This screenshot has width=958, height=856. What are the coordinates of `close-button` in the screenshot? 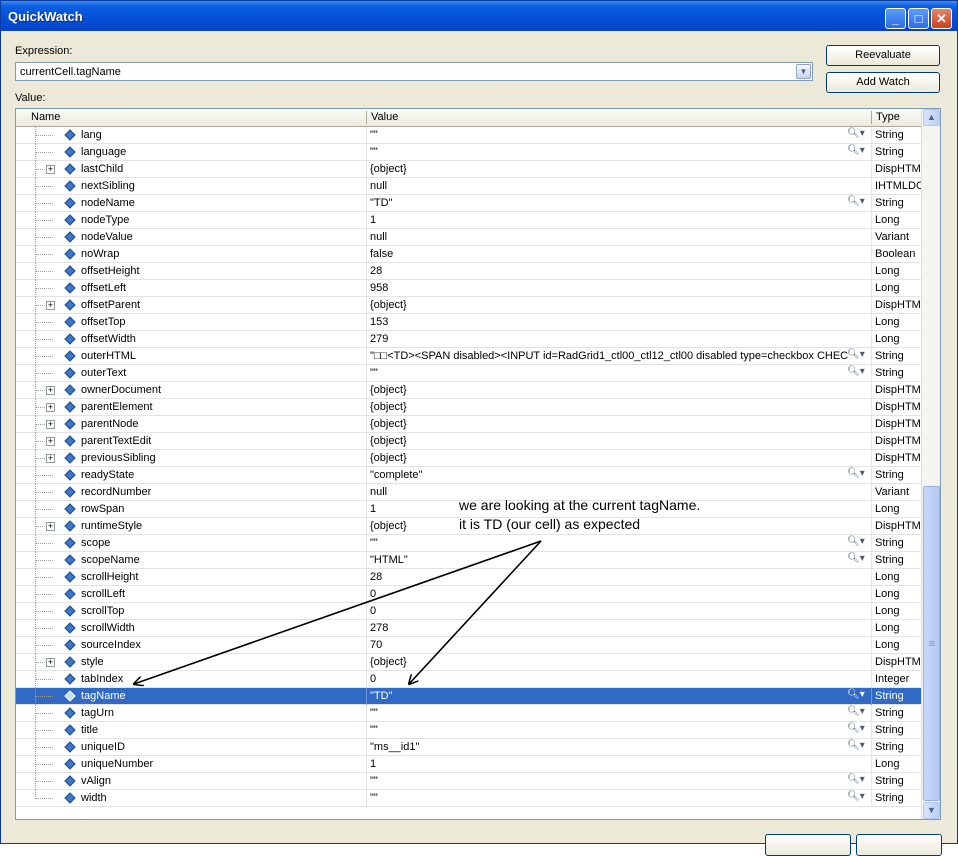 It's located at (808, 845).